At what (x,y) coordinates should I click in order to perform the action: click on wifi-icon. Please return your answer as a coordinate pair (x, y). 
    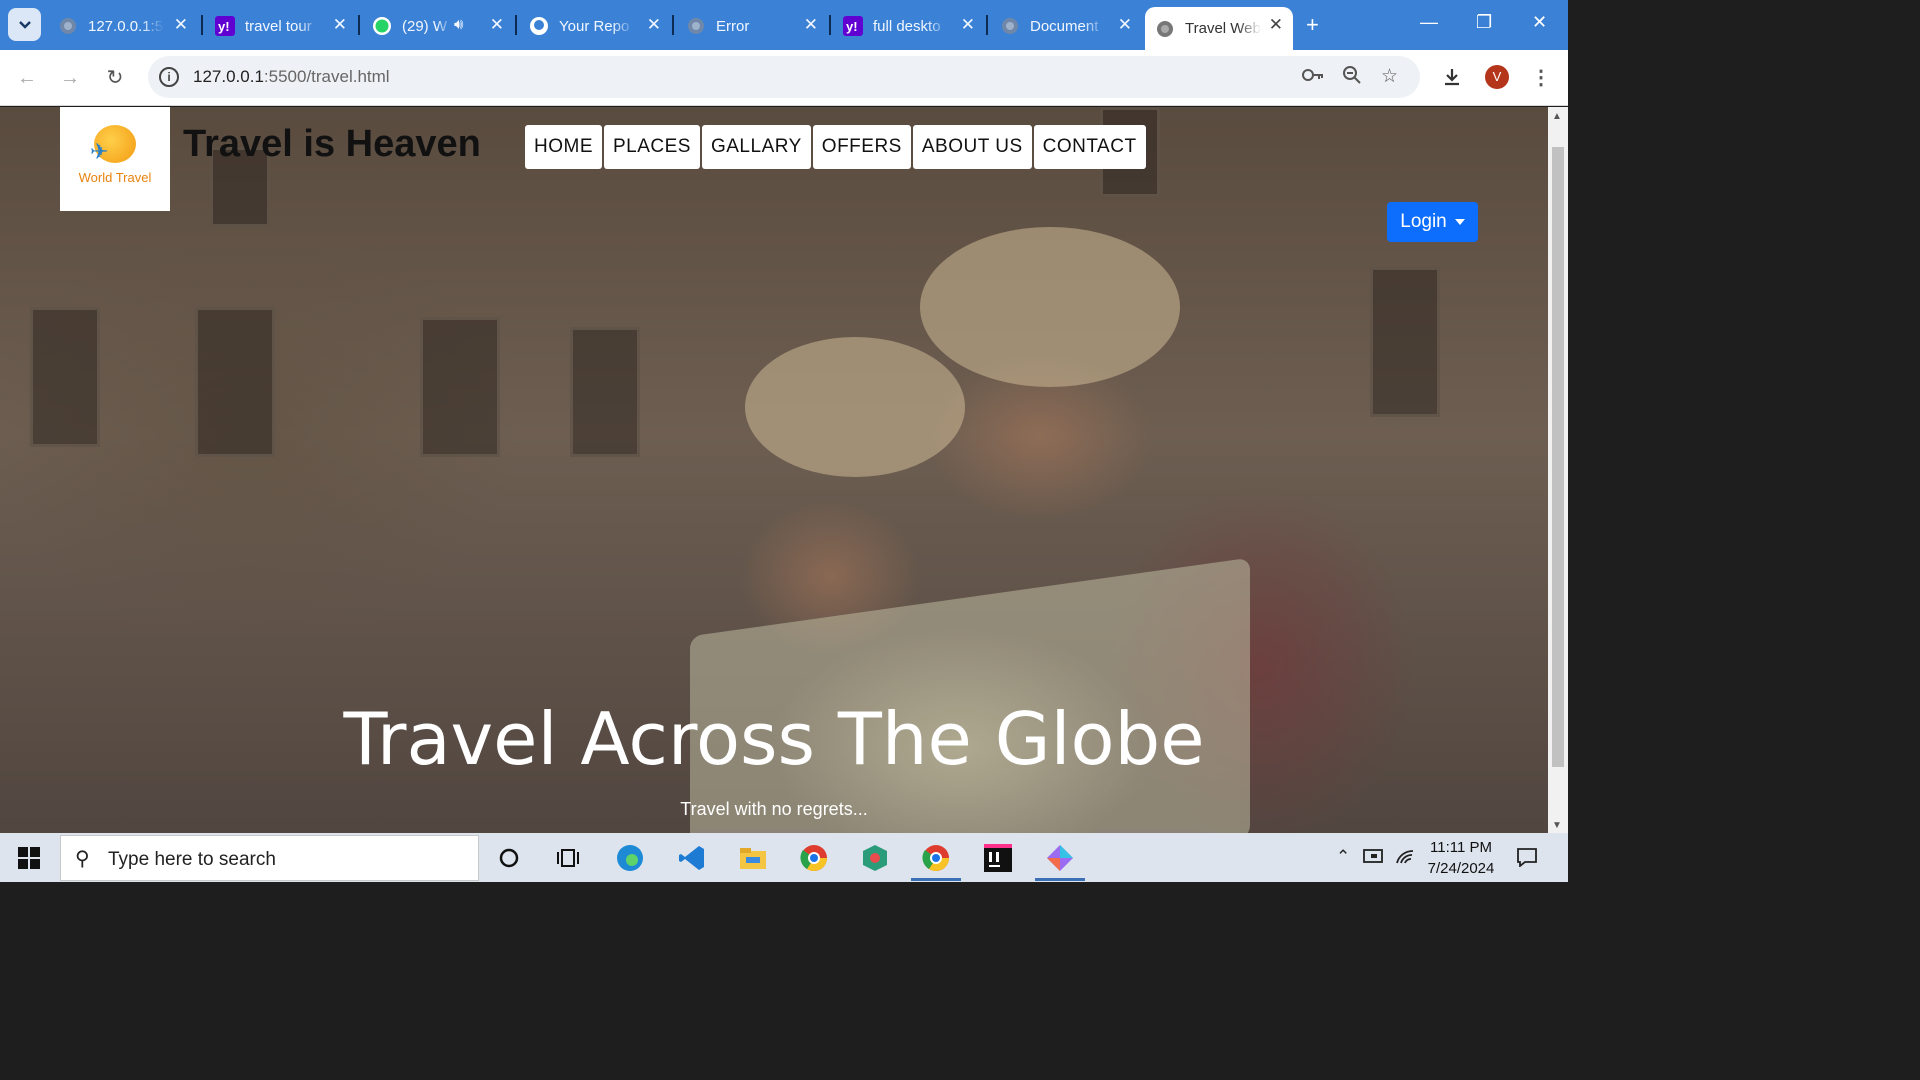
    Looking at the image, I should click on (1405, 858).